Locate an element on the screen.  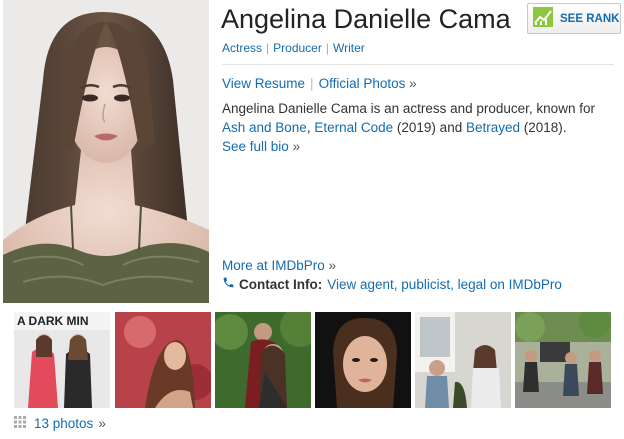
rank-chart-icon is located at coordinates (543, 18).